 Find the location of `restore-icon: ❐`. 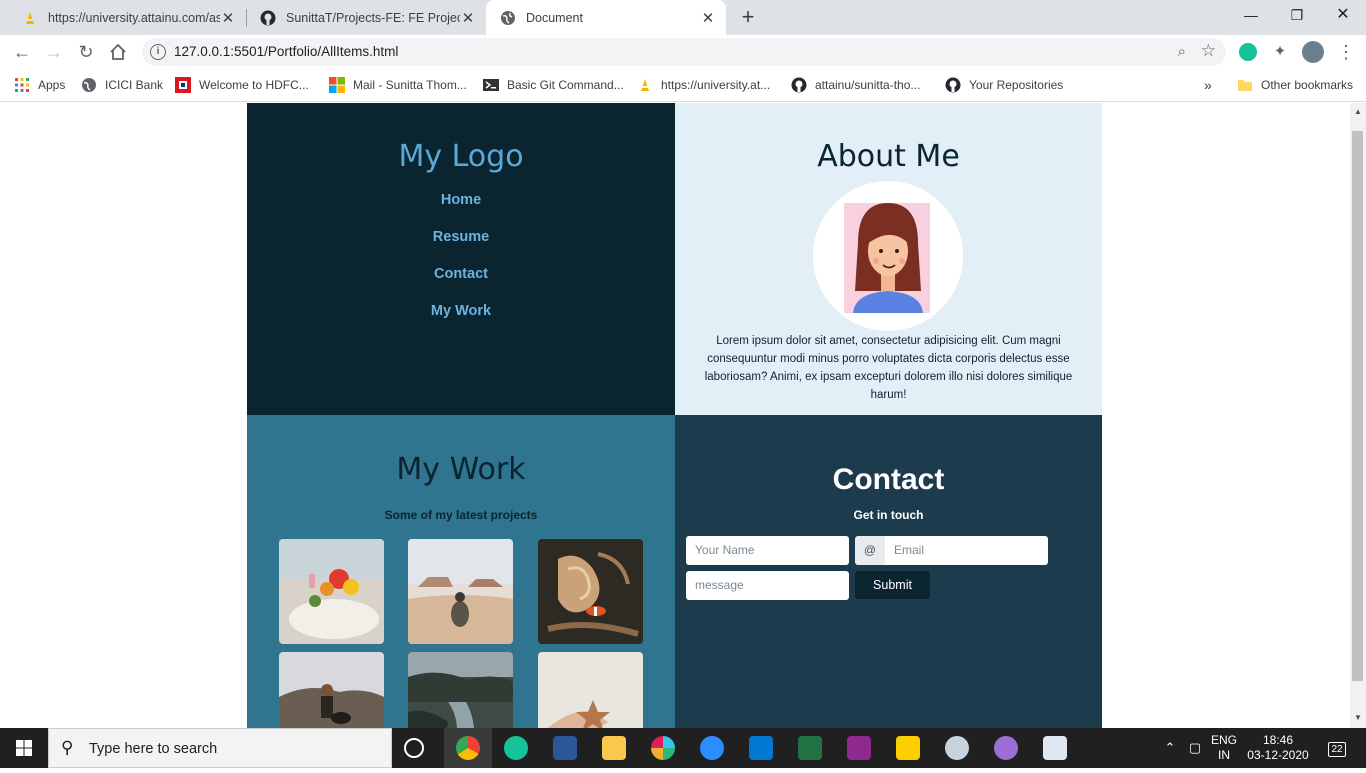

restore-icon: ❐ is located at coordinates (1297, 15).